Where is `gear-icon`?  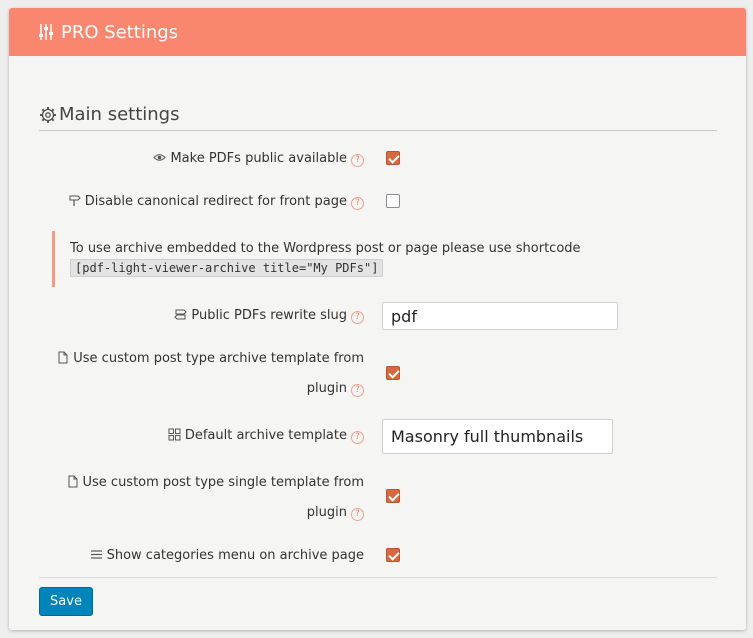 gear-icon is located at coordinates (48, 115).